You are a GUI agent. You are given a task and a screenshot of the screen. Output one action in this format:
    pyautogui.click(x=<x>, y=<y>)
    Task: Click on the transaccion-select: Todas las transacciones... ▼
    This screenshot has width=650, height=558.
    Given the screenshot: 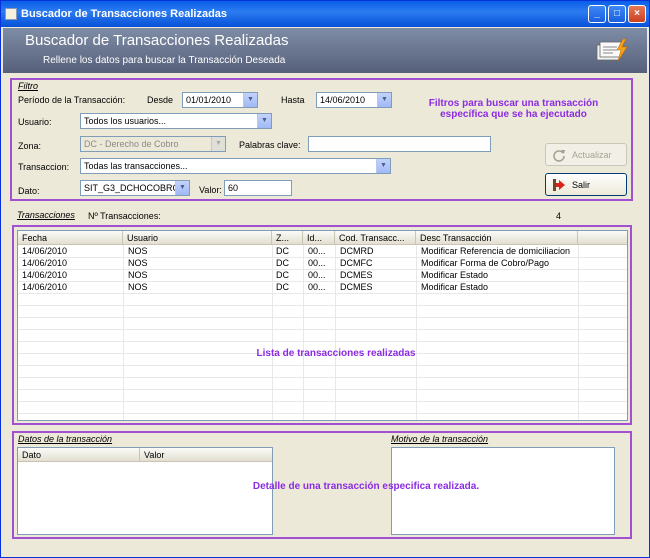 What is the action you would take?
    pyautogui.click(x=235, y=166)
    